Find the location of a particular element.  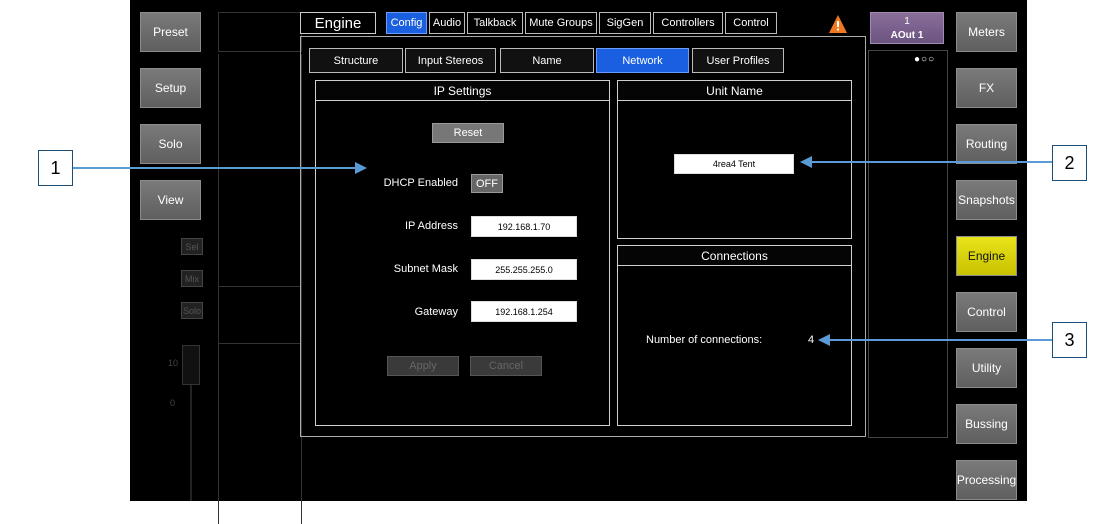

callout-3-arrowhead is located at coordinates (824, 340).